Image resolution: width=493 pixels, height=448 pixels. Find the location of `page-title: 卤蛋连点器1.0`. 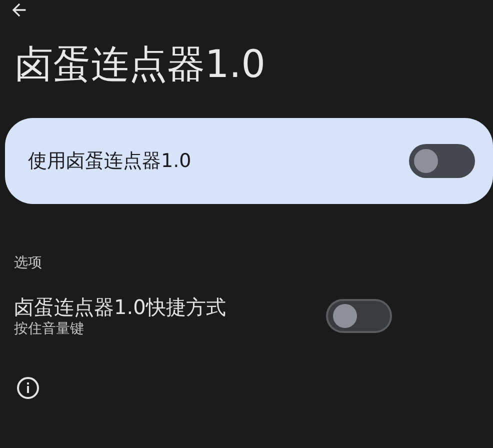

page-title: 卤蛋连点器1.0 is located at coordinates (140, 64).